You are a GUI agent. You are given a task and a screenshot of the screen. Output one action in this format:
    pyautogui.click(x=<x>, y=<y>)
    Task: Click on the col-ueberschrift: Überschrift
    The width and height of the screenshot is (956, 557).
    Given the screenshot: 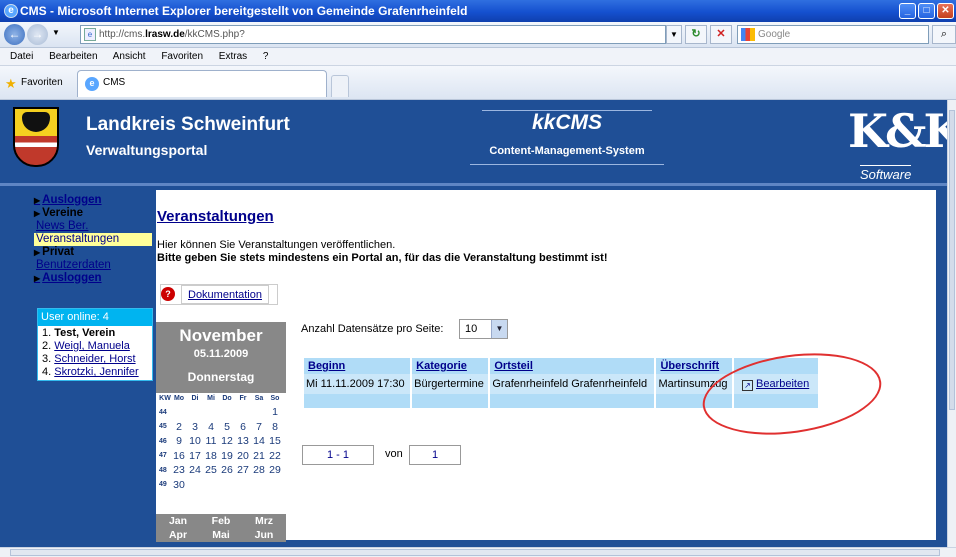 What is the action you would take?
    pyautogui.click(x=694, y=366)
    